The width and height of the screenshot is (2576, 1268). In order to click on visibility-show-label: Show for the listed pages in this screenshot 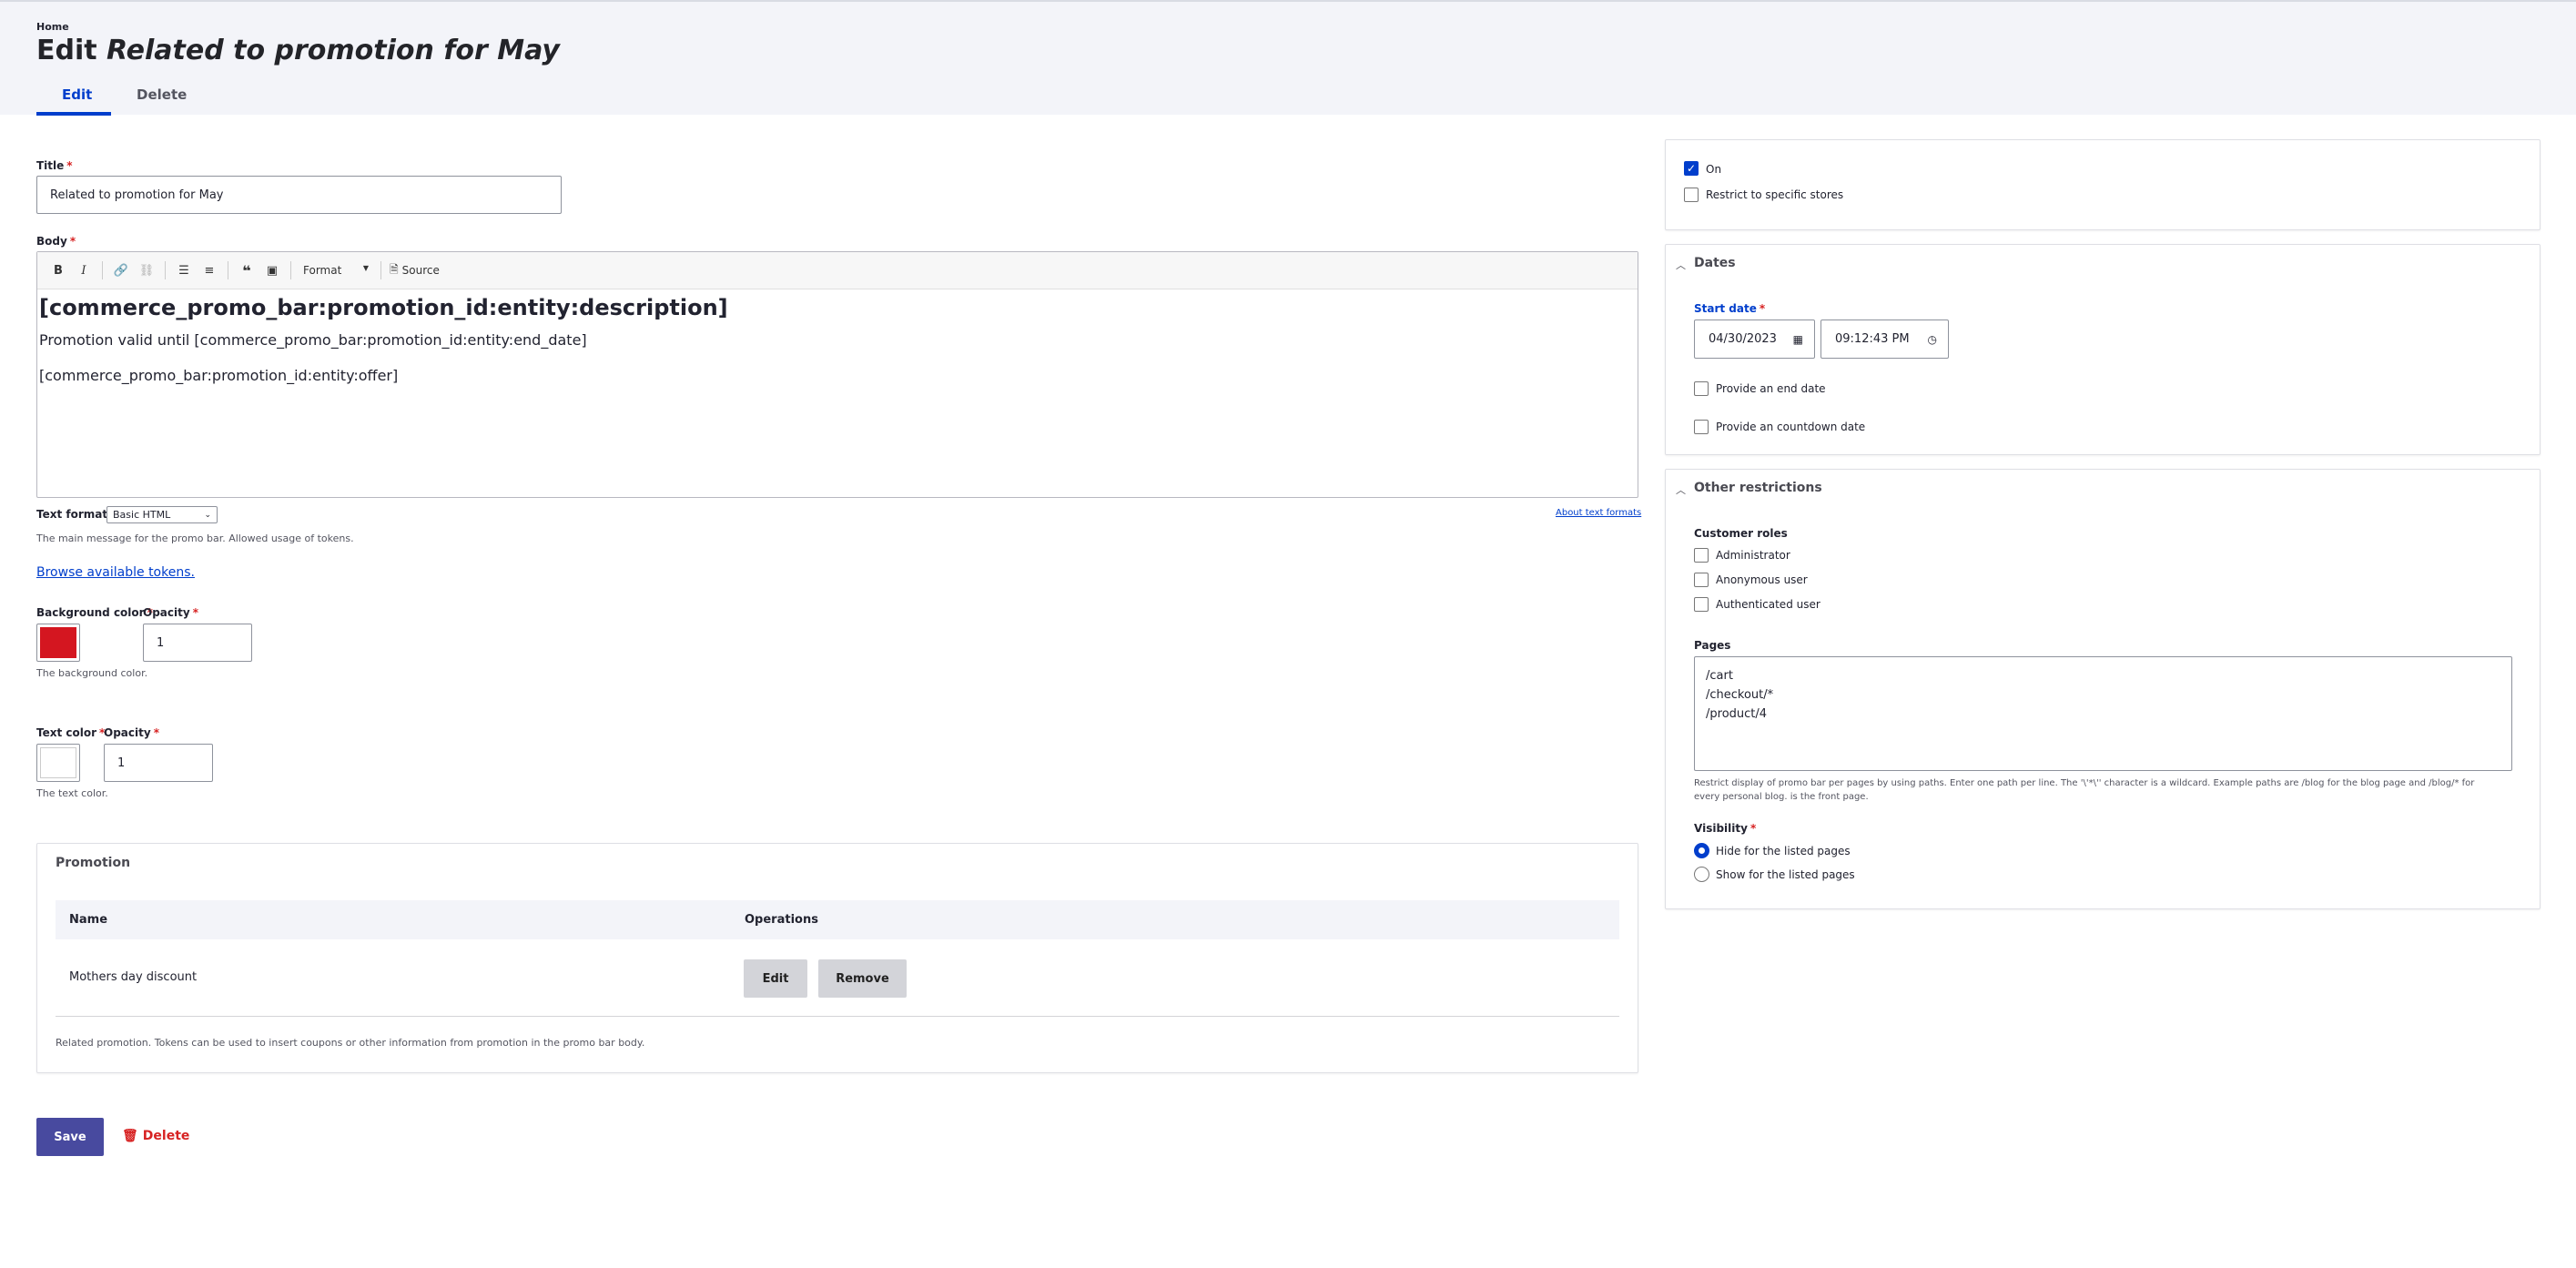, I will do `click(1785, 874)`.